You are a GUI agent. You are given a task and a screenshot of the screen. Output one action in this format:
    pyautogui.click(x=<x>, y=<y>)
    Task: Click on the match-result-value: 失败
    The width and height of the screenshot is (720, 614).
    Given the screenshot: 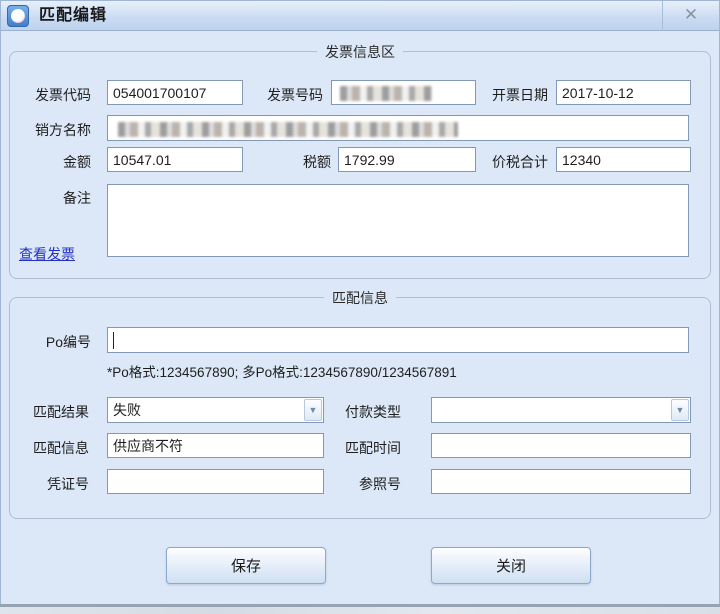 What is the action you would take?
    pyautogui.click(x=127, y=410)
    